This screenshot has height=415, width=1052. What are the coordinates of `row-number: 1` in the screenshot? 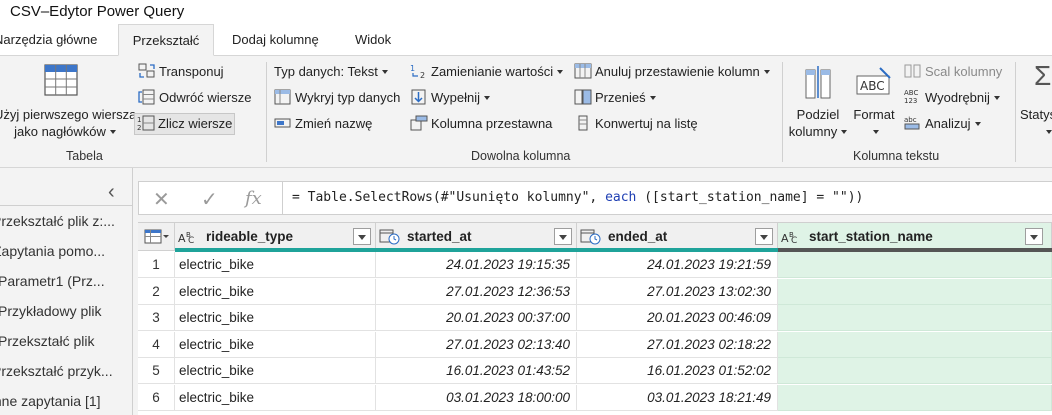 It's located at (156, 265).